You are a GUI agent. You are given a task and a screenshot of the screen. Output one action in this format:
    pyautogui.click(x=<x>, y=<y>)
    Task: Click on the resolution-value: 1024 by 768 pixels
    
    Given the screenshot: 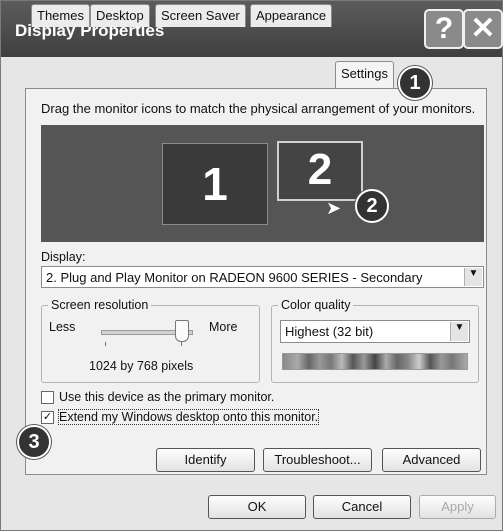 What is the action you would take?
    pyautogui.click(x=141, y=366)
    